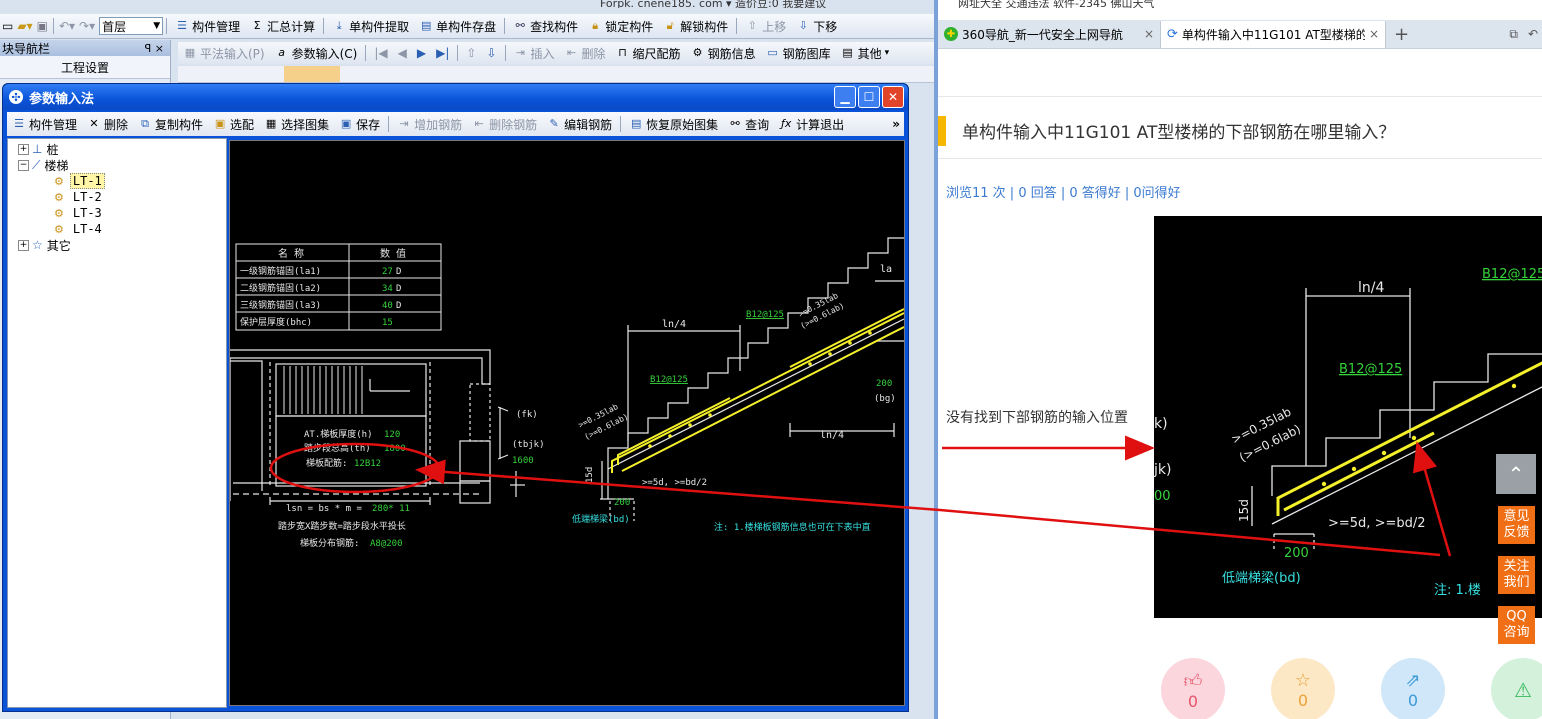  What do you see at coordinates (402, 53) in the screenshot?
I see `previous-record-icon: ◀` at bounding box center [402, 53].